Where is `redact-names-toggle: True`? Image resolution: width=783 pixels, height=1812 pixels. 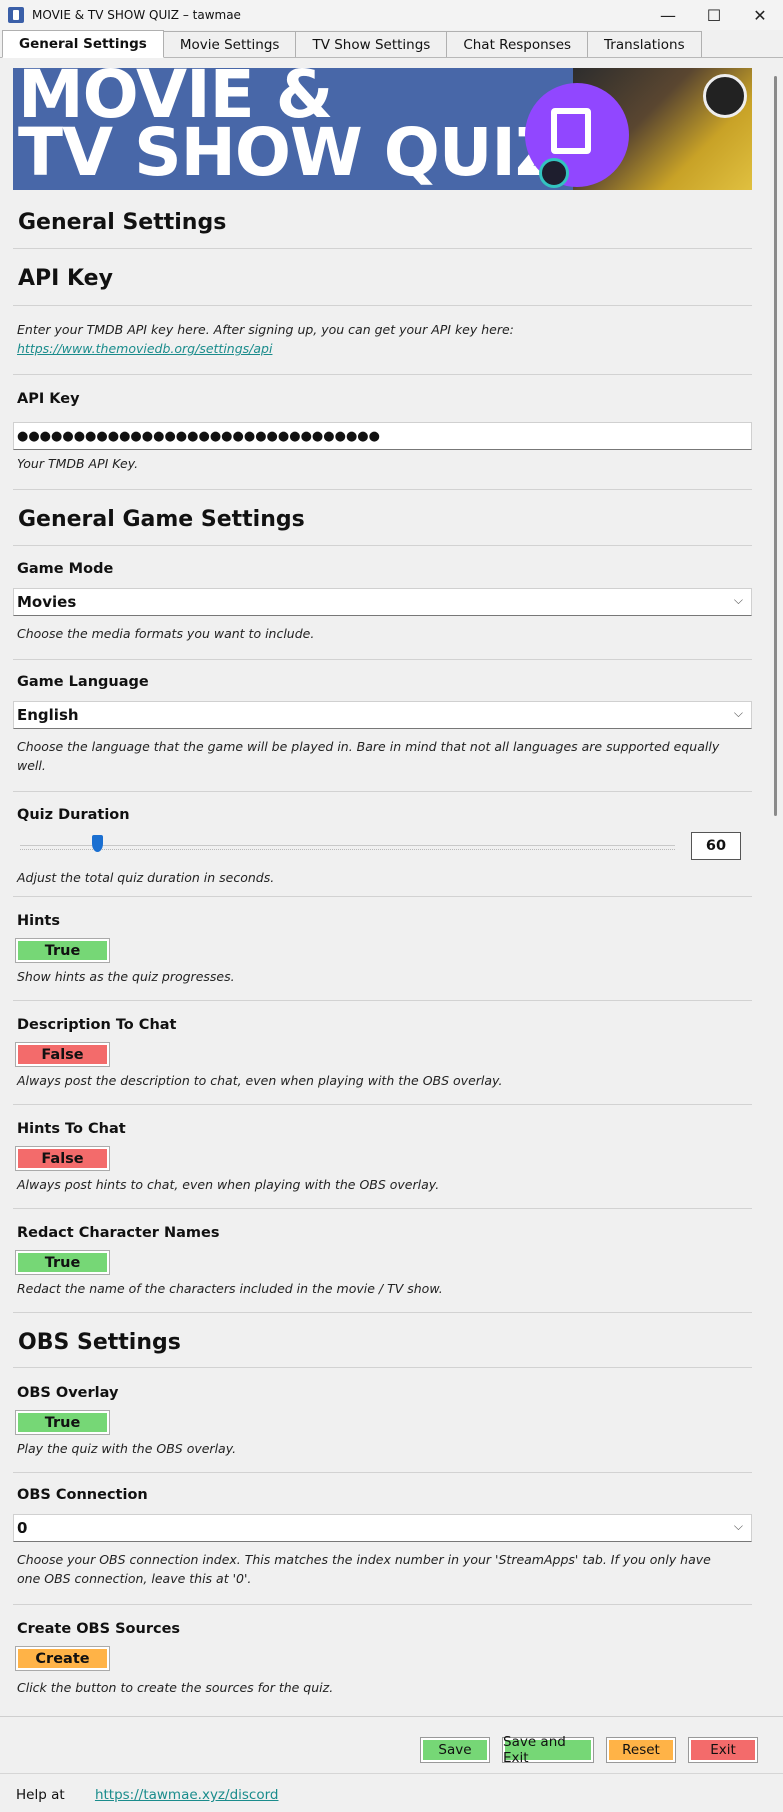
redact-names-toggle: True is located at coordinates (62, 1262).